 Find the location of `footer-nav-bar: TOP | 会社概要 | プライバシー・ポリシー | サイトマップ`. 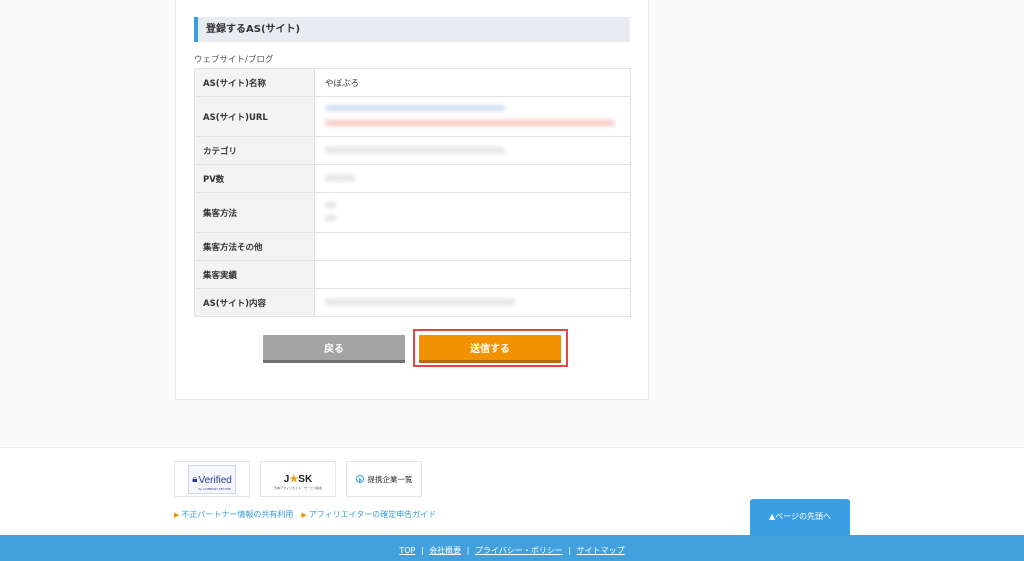

footer-nav-bar: TOP | 会社概要 | プライバシー・ポリシー | サイトマップ is located at coordinates (512, 548).